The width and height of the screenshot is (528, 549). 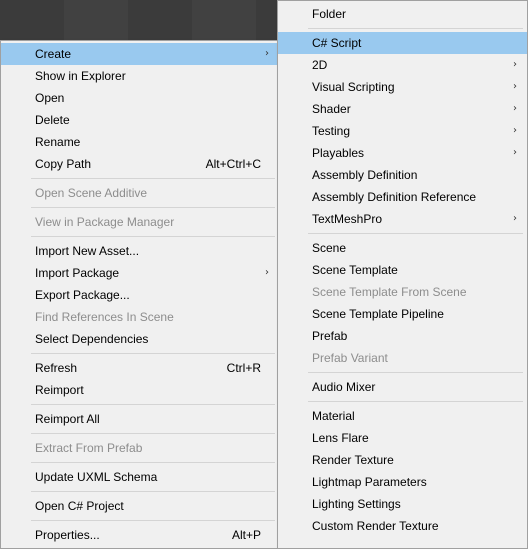 I want to click on menu-item-label: Prefab, so click(x=330, y=336).